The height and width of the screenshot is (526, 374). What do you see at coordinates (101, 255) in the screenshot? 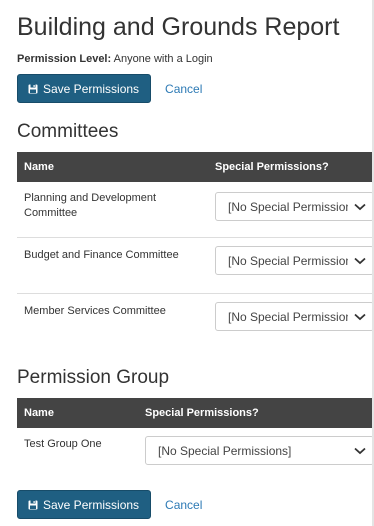
I see `committee-name: Budget and Finance Committee` at bounding box center [101, 255].